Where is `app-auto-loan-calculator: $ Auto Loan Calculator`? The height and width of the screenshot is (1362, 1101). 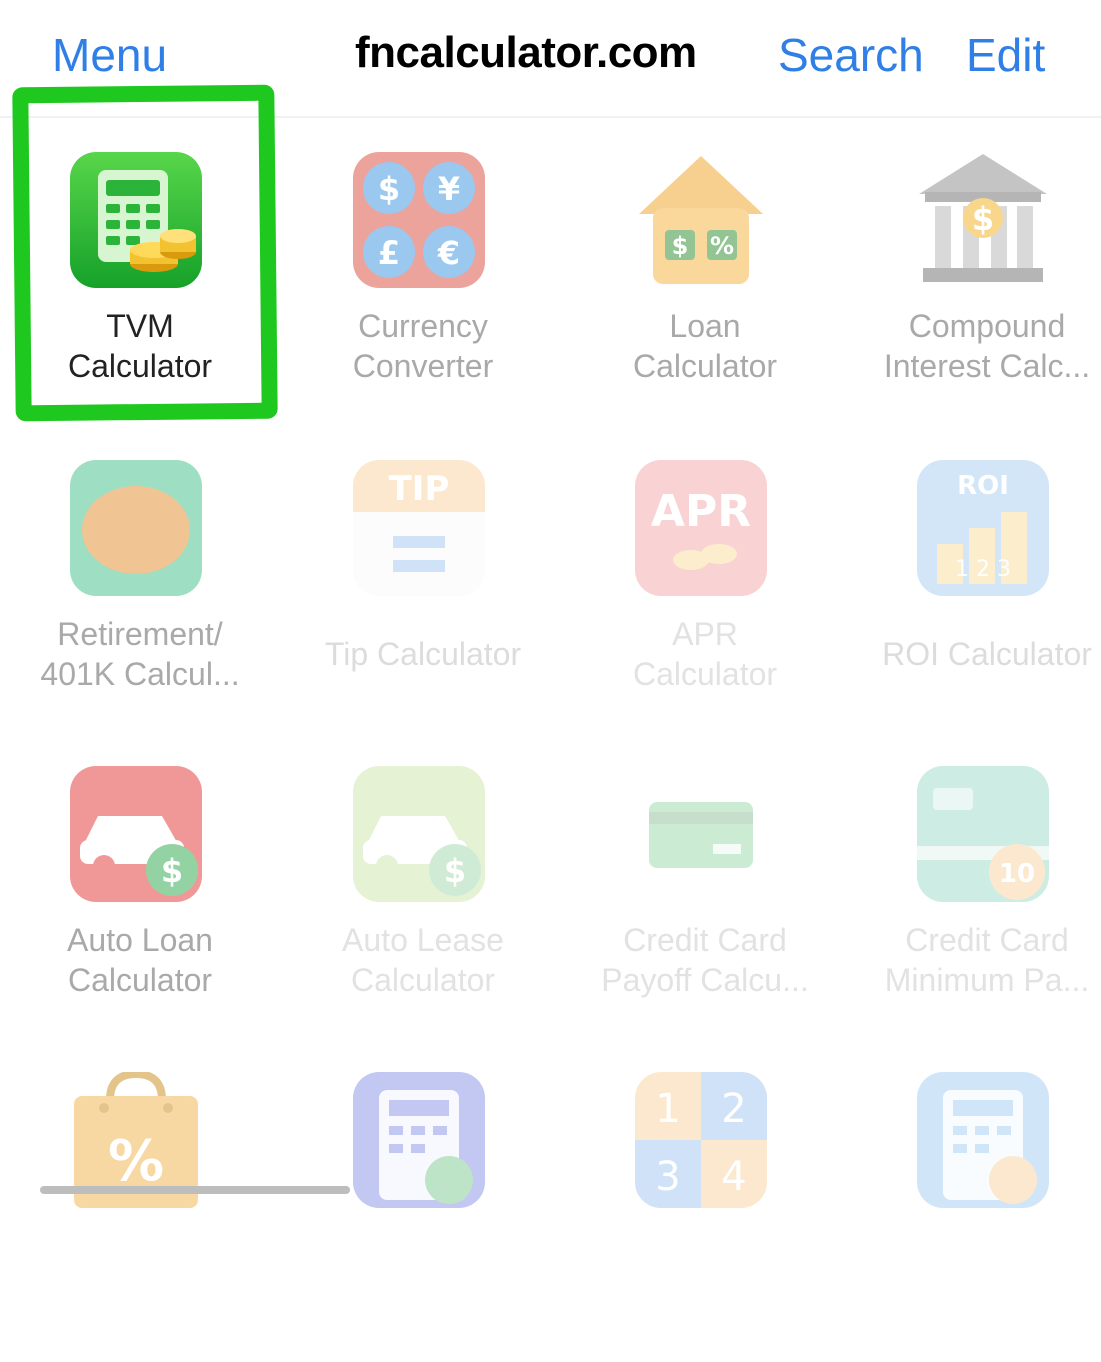 app-auto-loan-calculator: $ Auto Loan Calculator is located at coordinates (140, 911).